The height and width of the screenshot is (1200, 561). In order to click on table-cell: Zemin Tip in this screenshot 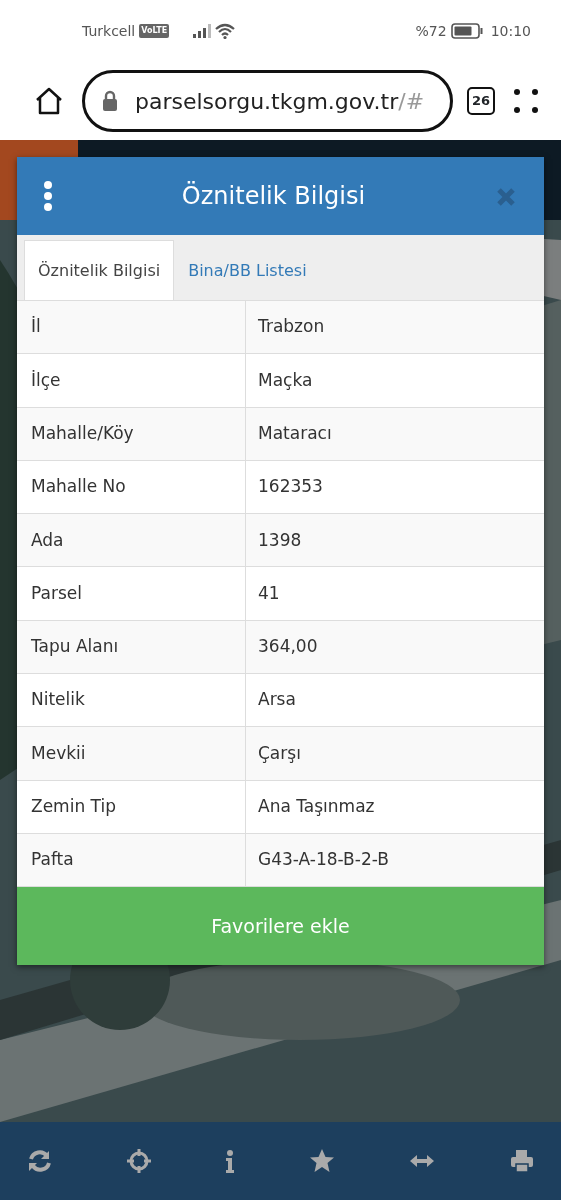, I will do `click(131, 806)`.